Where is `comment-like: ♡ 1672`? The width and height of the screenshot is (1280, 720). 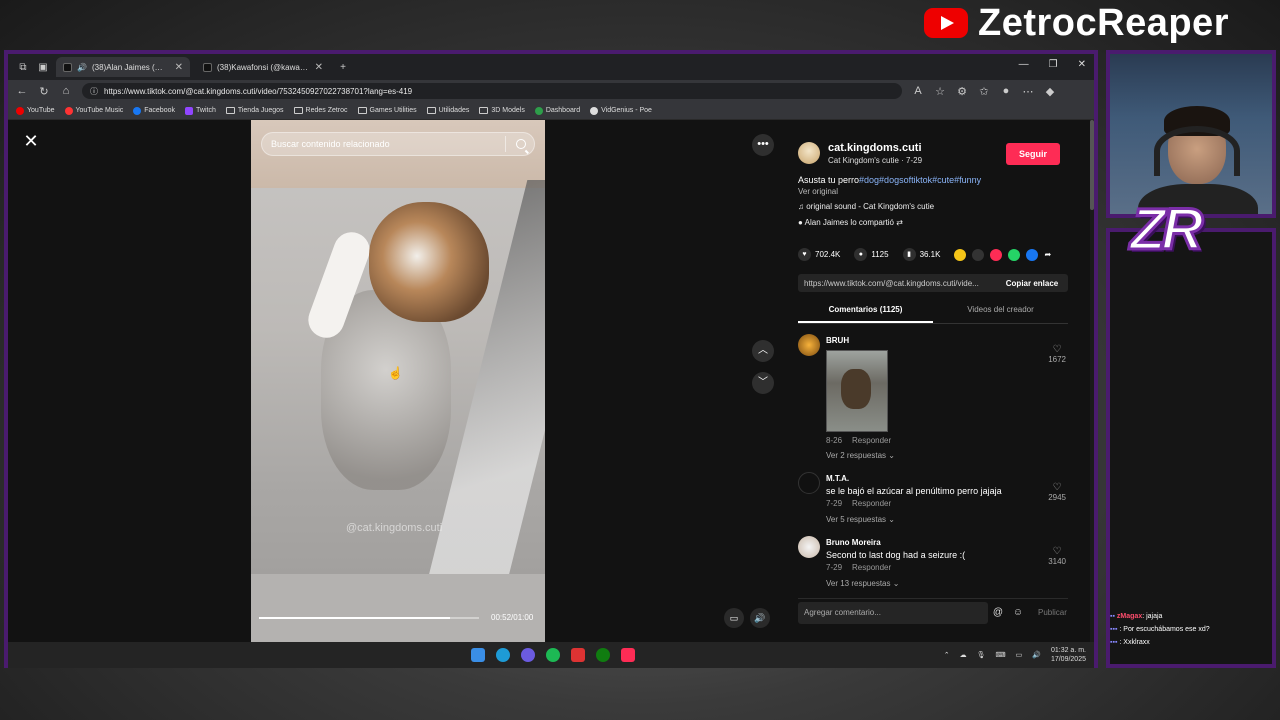 comment-like: ♡ 1672 is located at coordinates (1057, 354).